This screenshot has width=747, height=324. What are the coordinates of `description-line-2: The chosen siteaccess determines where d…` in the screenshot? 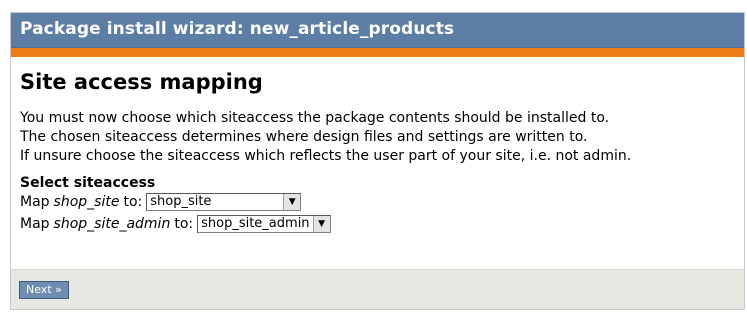 It's located at (304, 137).